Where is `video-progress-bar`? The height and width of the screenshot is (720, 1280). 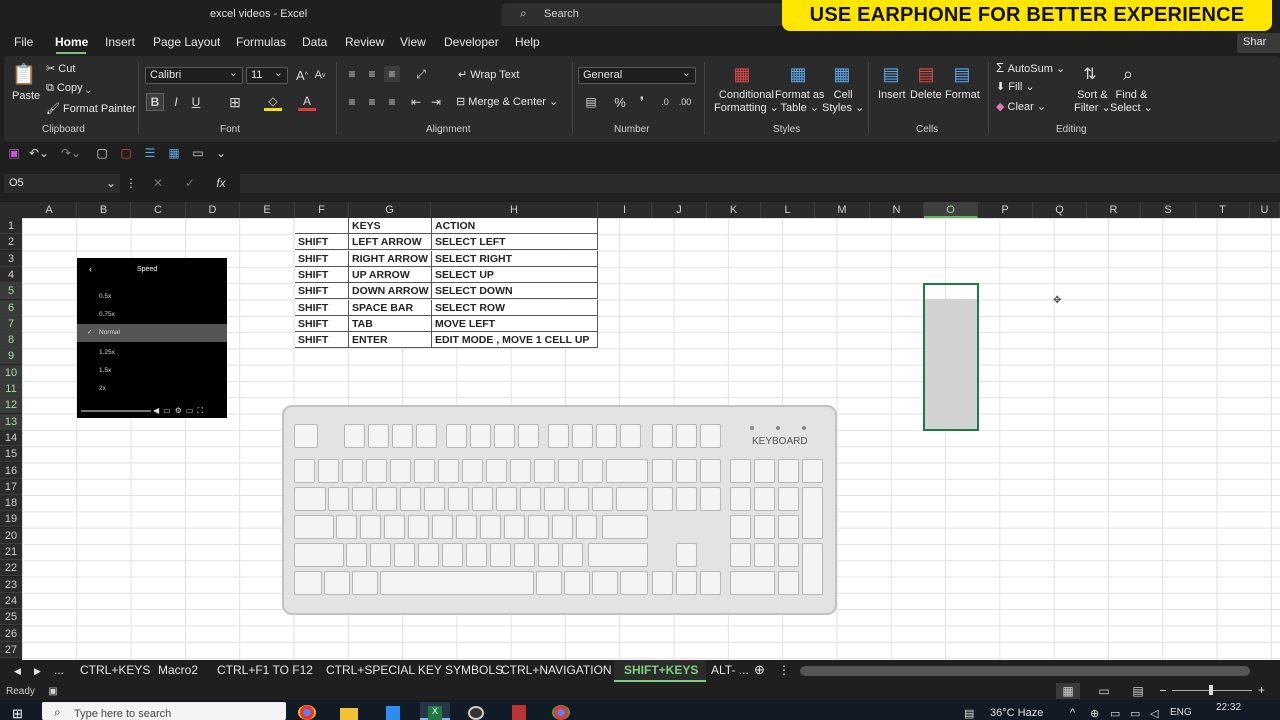
video-progress-bar is located at coordinates (116, 411).